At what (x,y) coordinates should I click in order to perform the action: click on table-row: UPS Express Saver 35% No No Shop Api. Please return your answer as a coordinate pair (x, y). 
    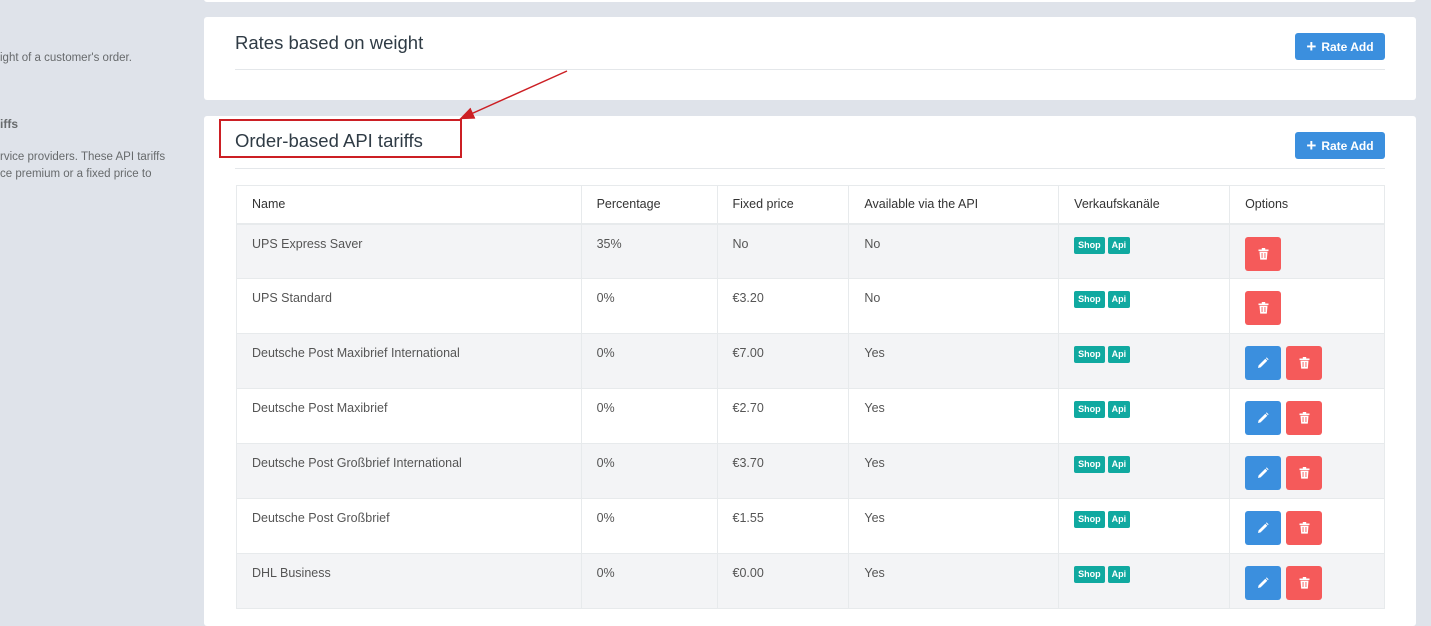
    Looking at the image, I should click on (810, 251).